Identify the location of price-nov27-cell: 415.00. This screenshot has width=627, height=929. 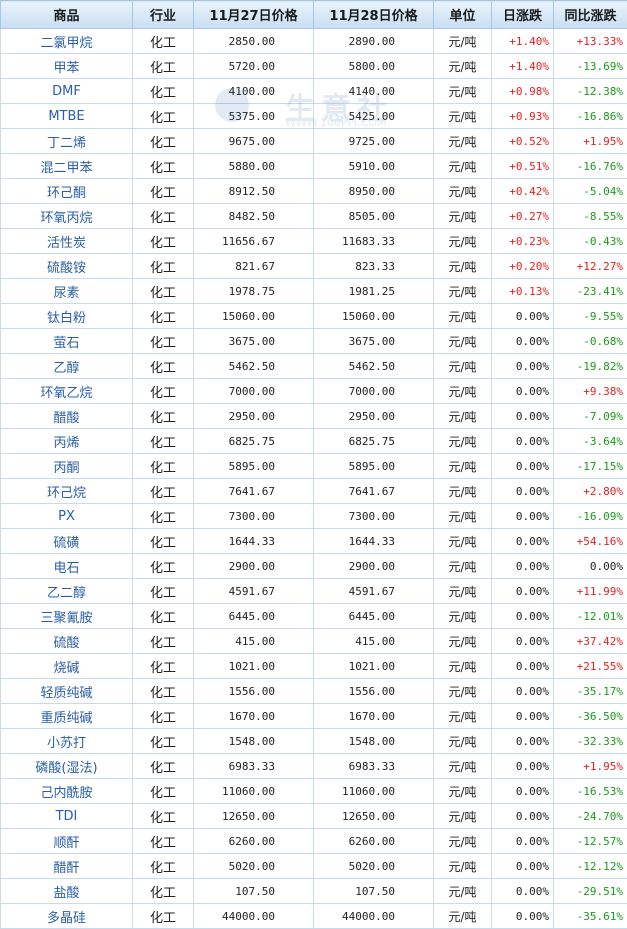
(253, 641).